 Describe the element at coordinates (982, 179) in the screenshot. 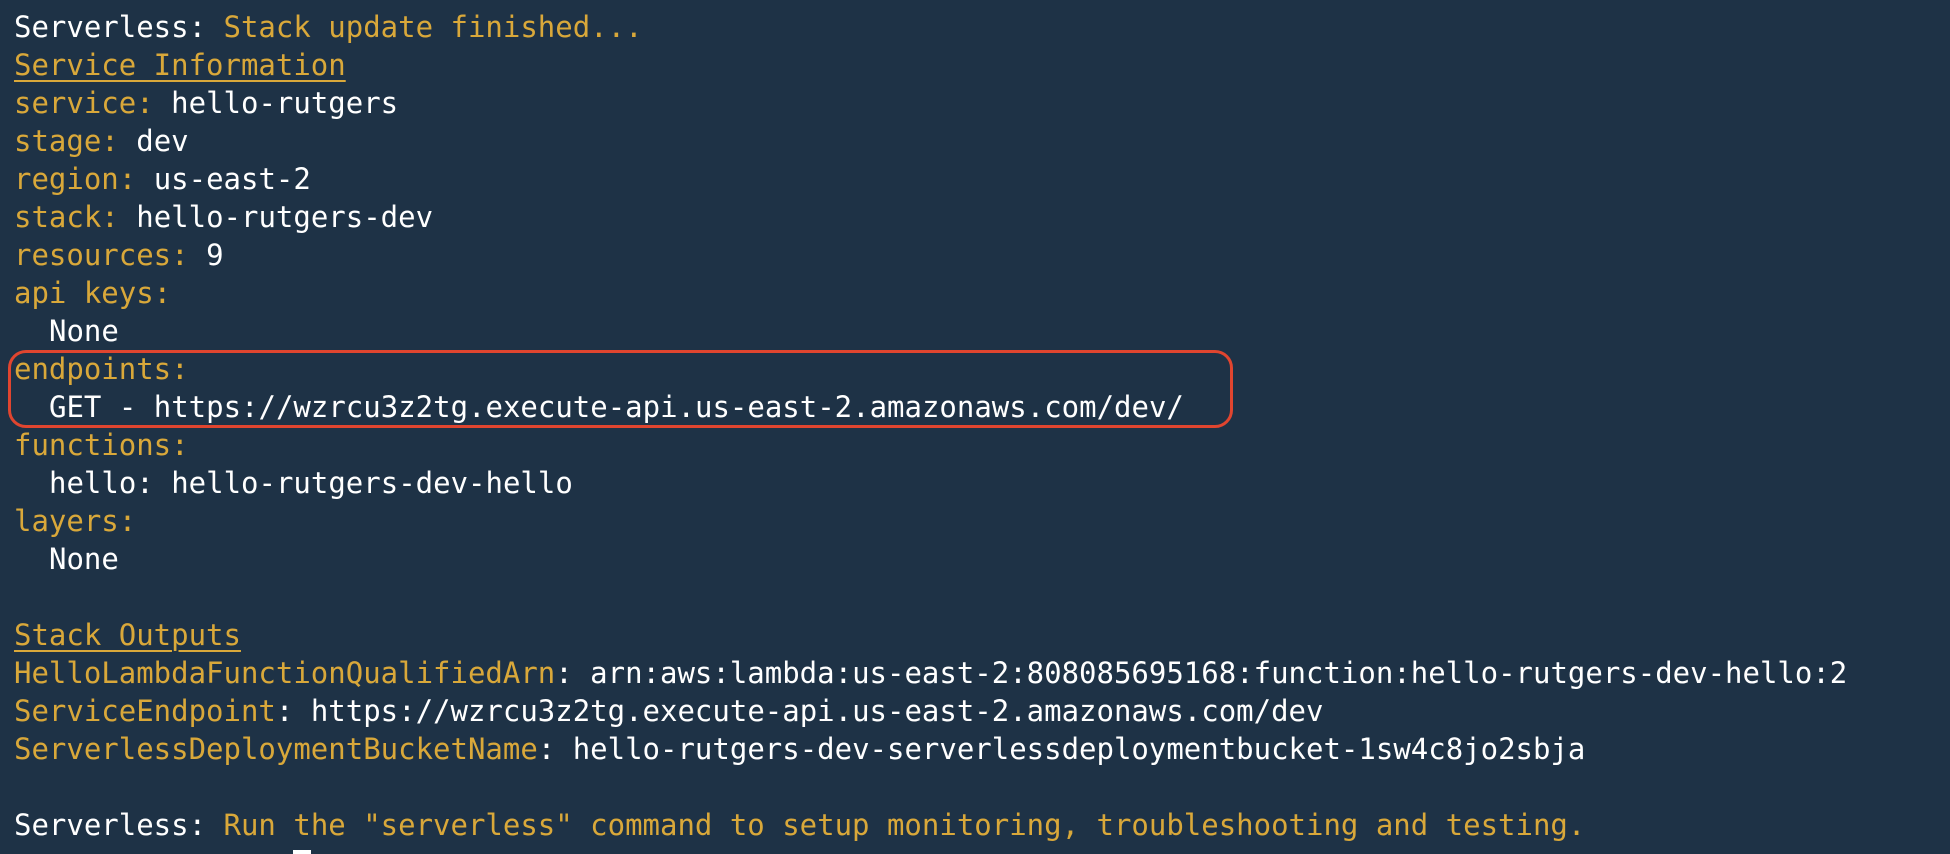

I see `region-line: region: us-east-2` at that location.